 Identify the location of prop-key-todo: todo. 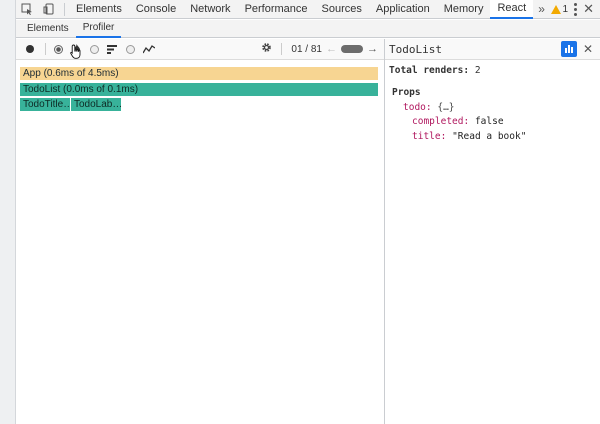
(414, 107).